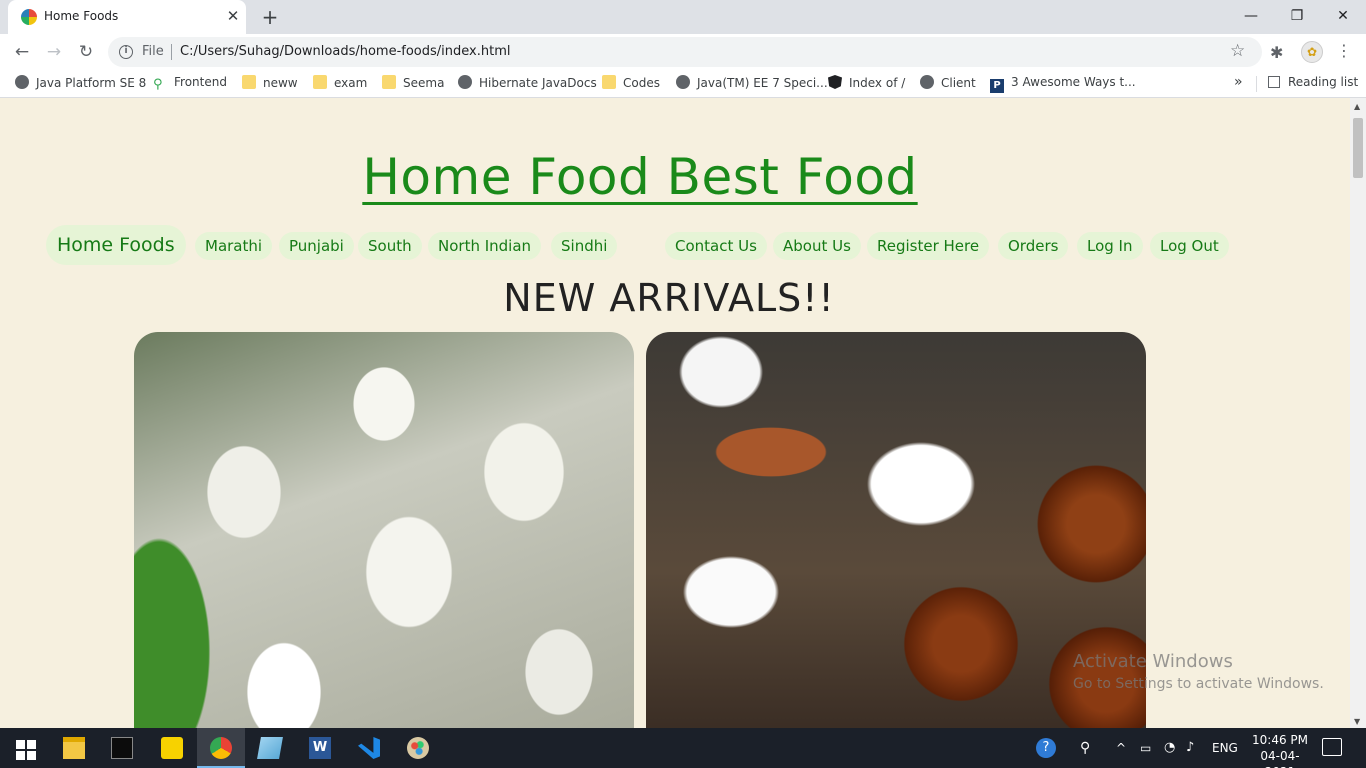 This screenshot has width=1366, height=768. What do you see at coordinates (1276, 52) in the screenshot?
I see `extensions-icon: ✱` at bounding box center [1276, 52].